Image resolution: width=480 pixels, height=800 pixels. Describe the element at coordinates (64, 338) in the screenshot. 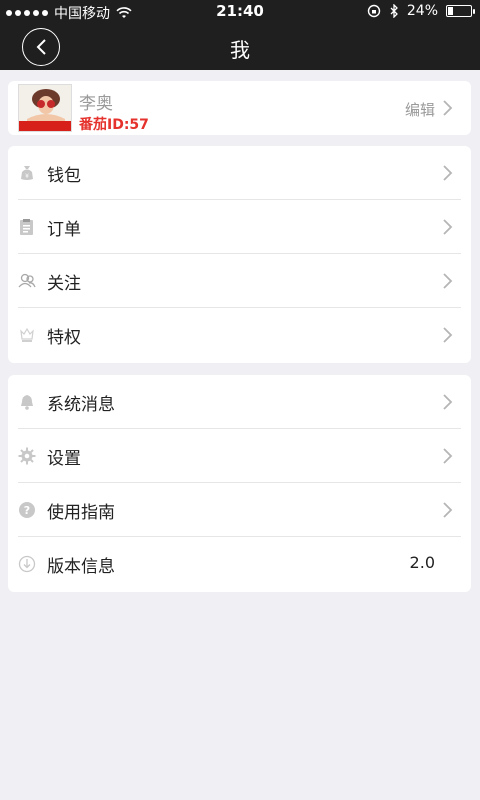

I see `menu-item-label: 特权` at that location.